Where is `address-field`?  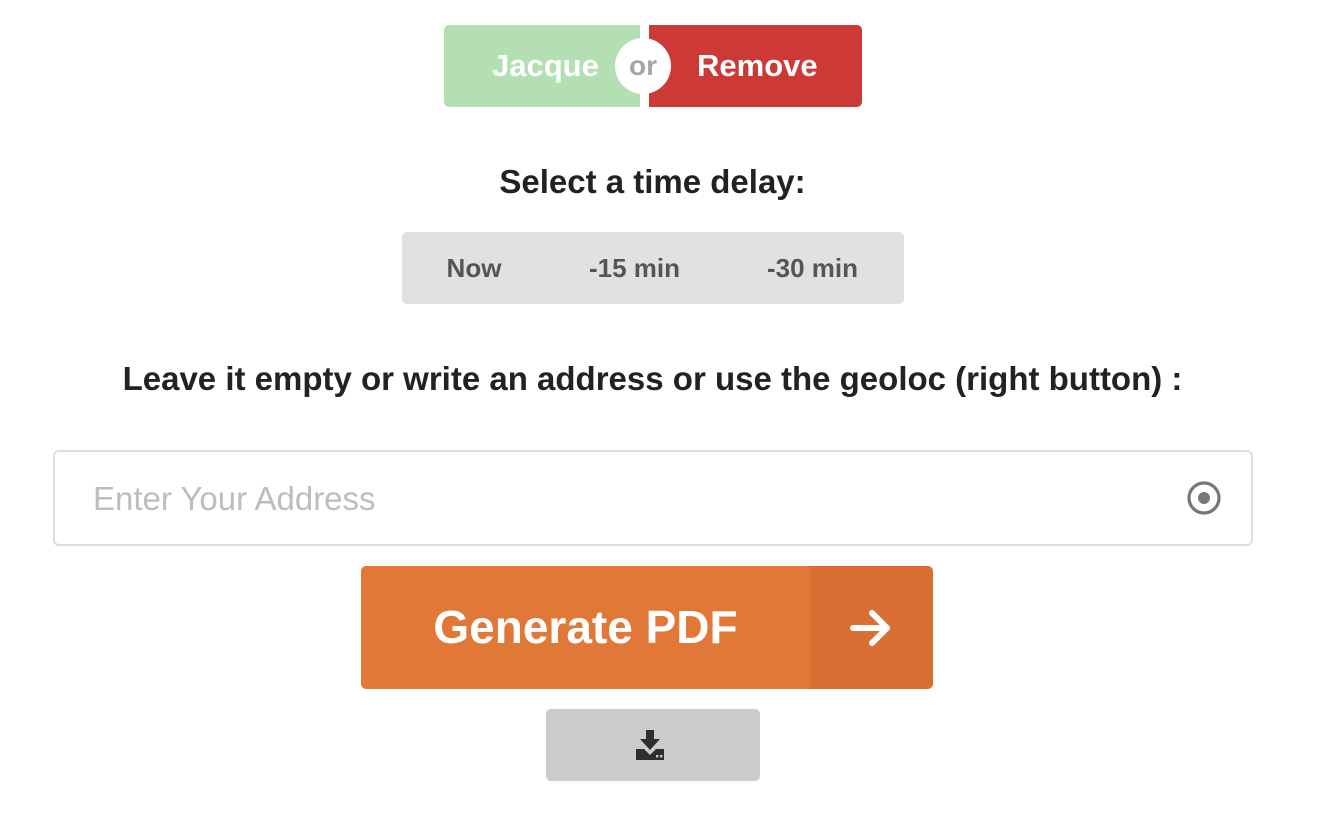
address-field is located at coordinates (653, 498).